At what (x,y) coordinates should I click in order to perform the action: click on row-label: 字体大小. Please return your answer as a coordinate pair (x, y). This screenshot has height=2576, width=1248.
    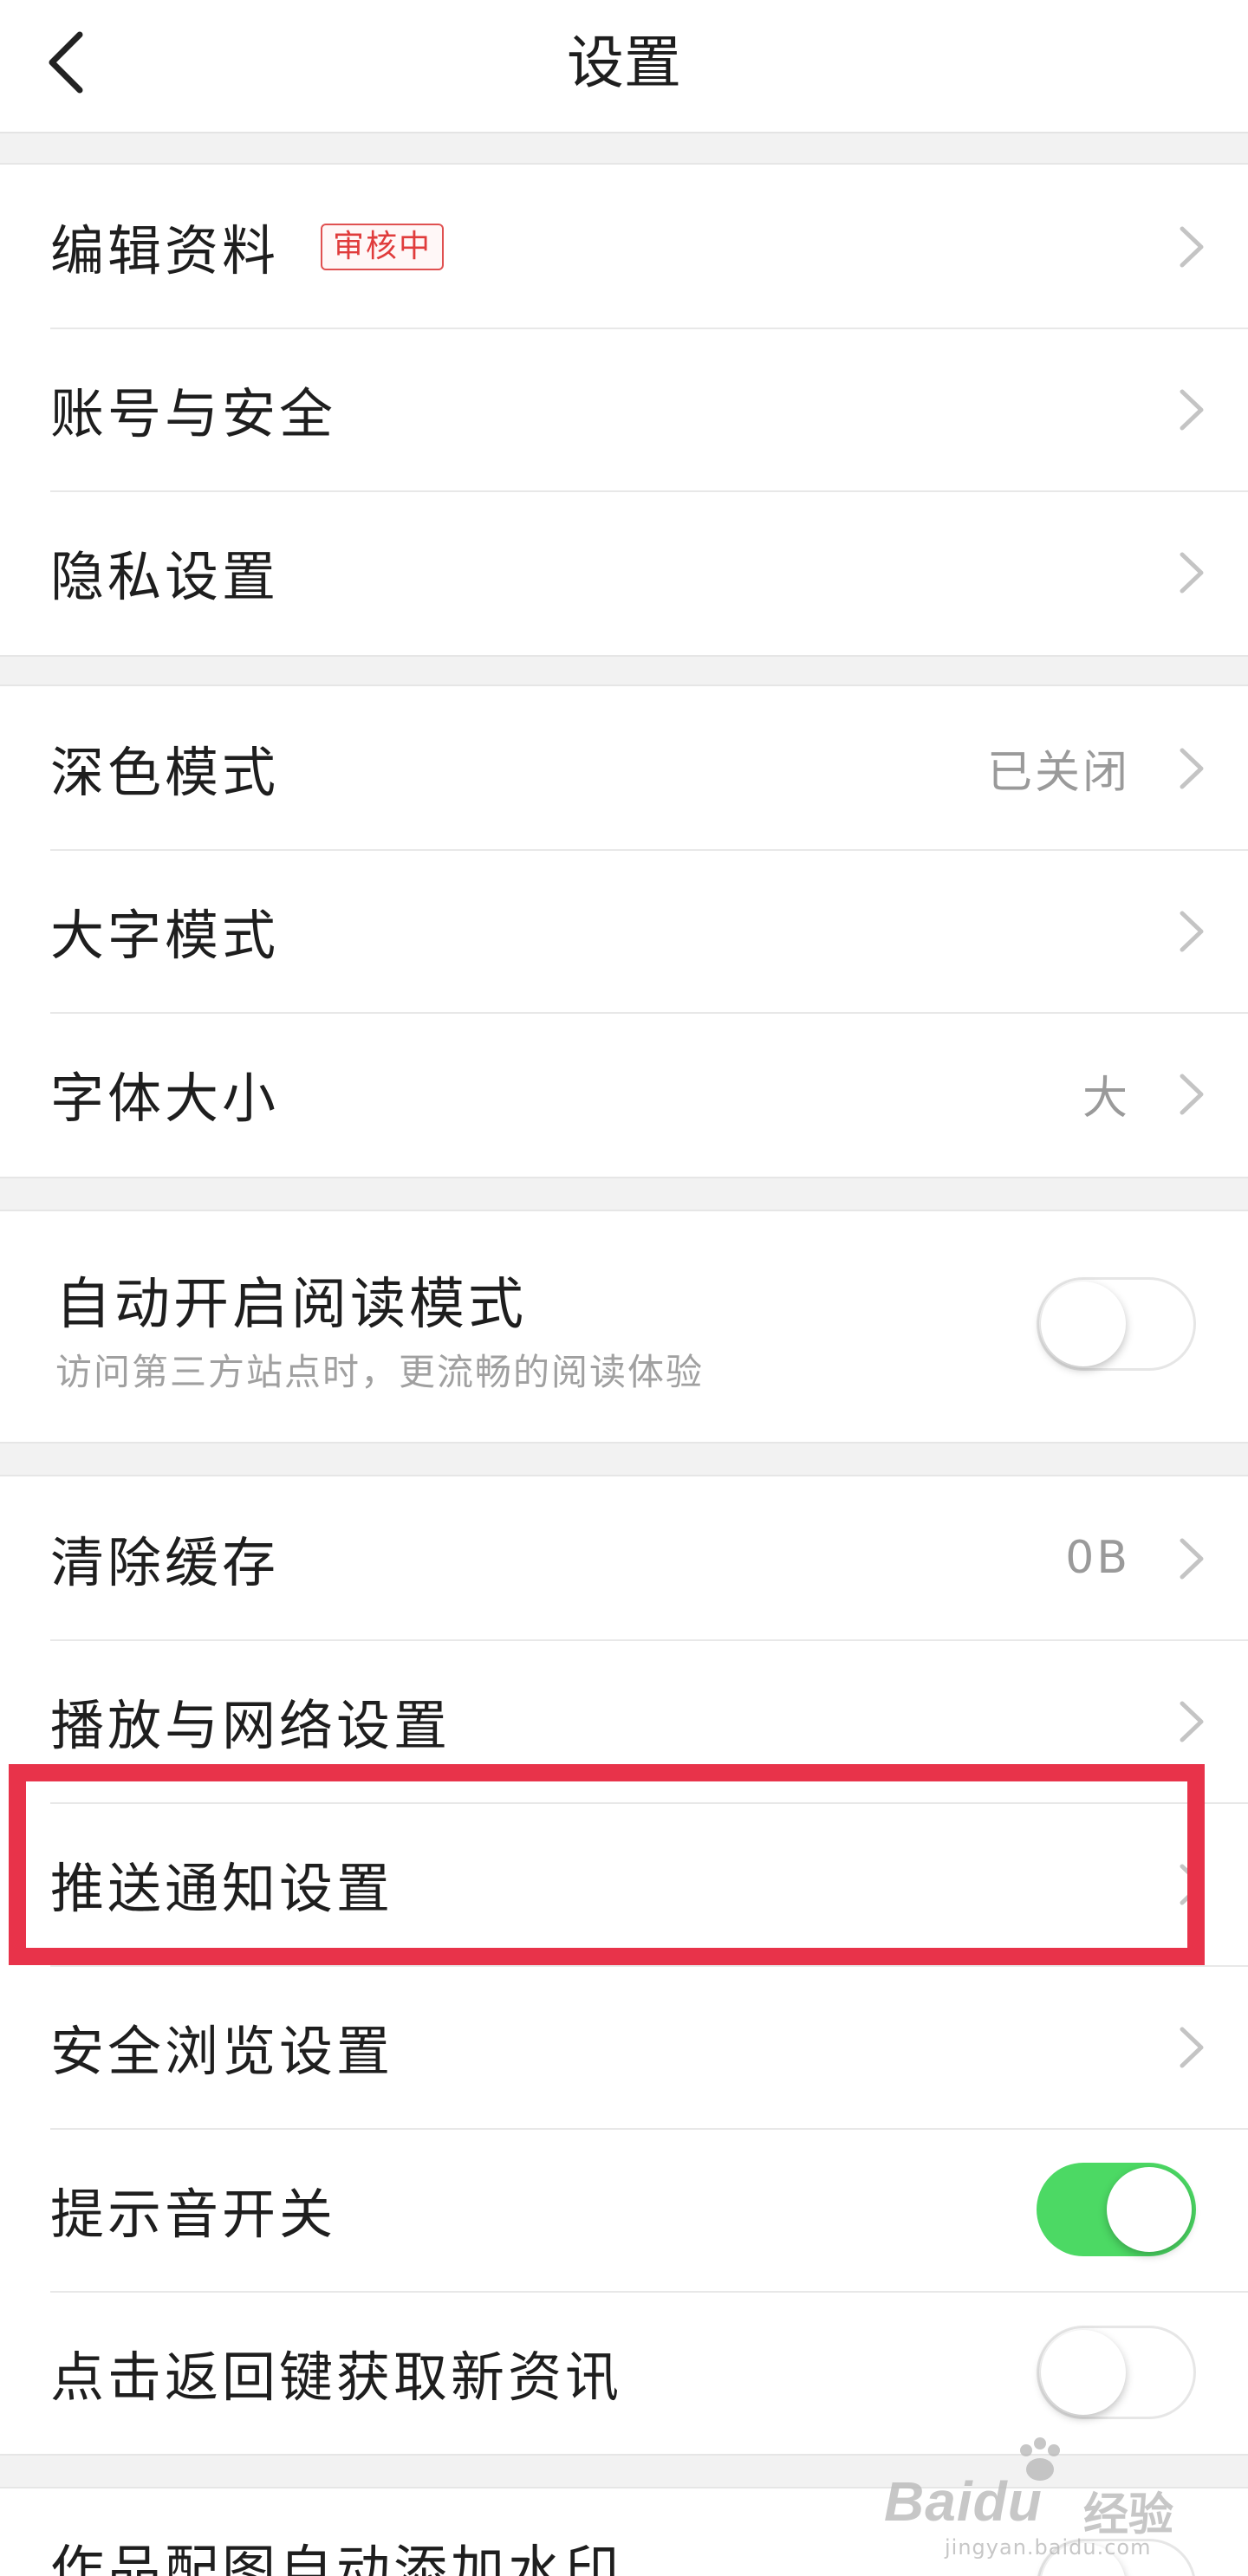
    Looking at the image, I should click on (165, 1099).